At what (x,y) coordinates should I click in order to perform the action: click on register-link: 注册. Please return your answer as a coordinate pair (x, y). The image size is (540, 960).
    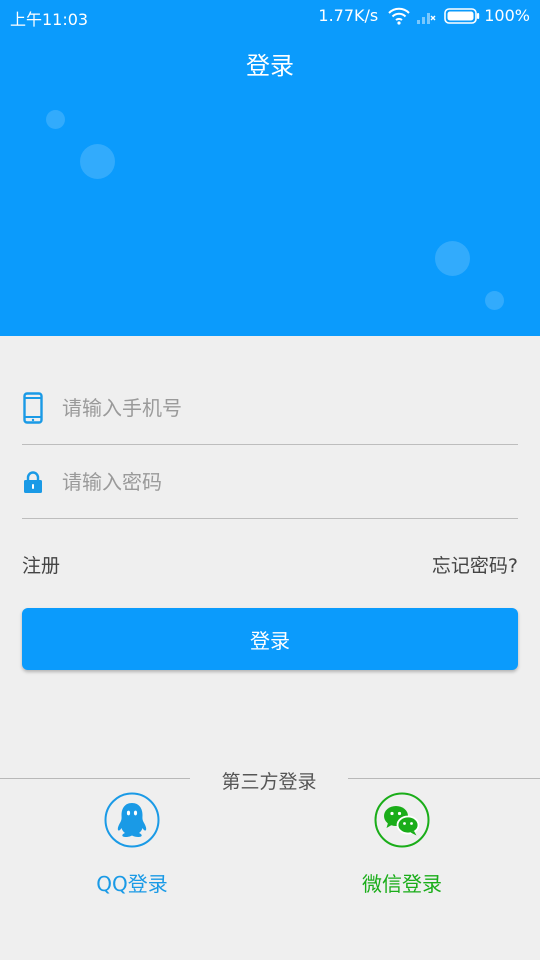
    Looking at the image, I should click on (41, 564).